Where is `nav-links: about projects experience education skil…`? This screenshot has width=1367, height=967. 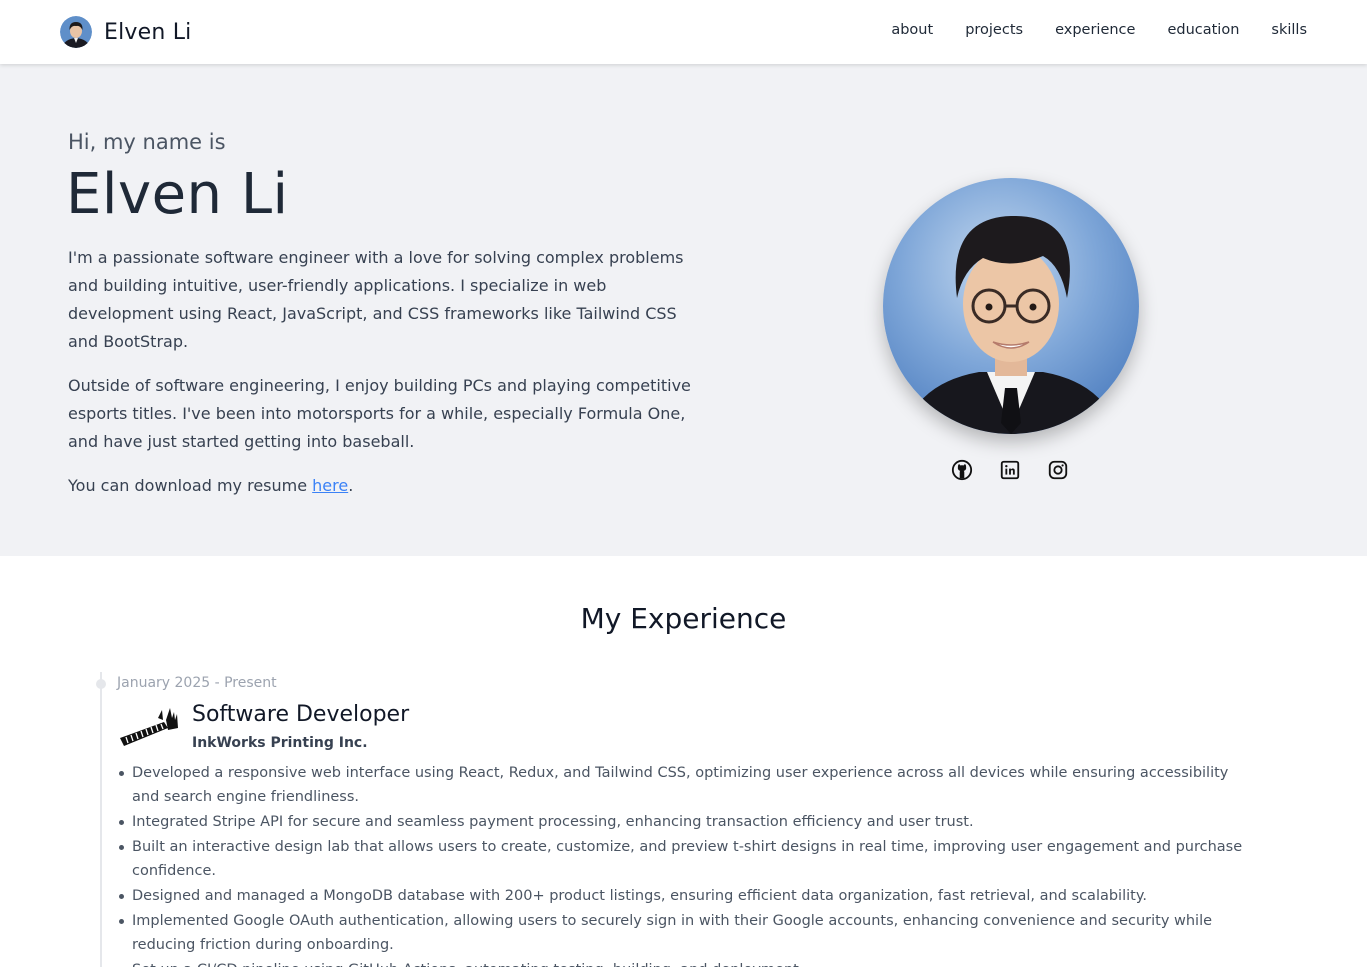
nav-links: about projects experience education skil… is located at coordinates (1083, 30).